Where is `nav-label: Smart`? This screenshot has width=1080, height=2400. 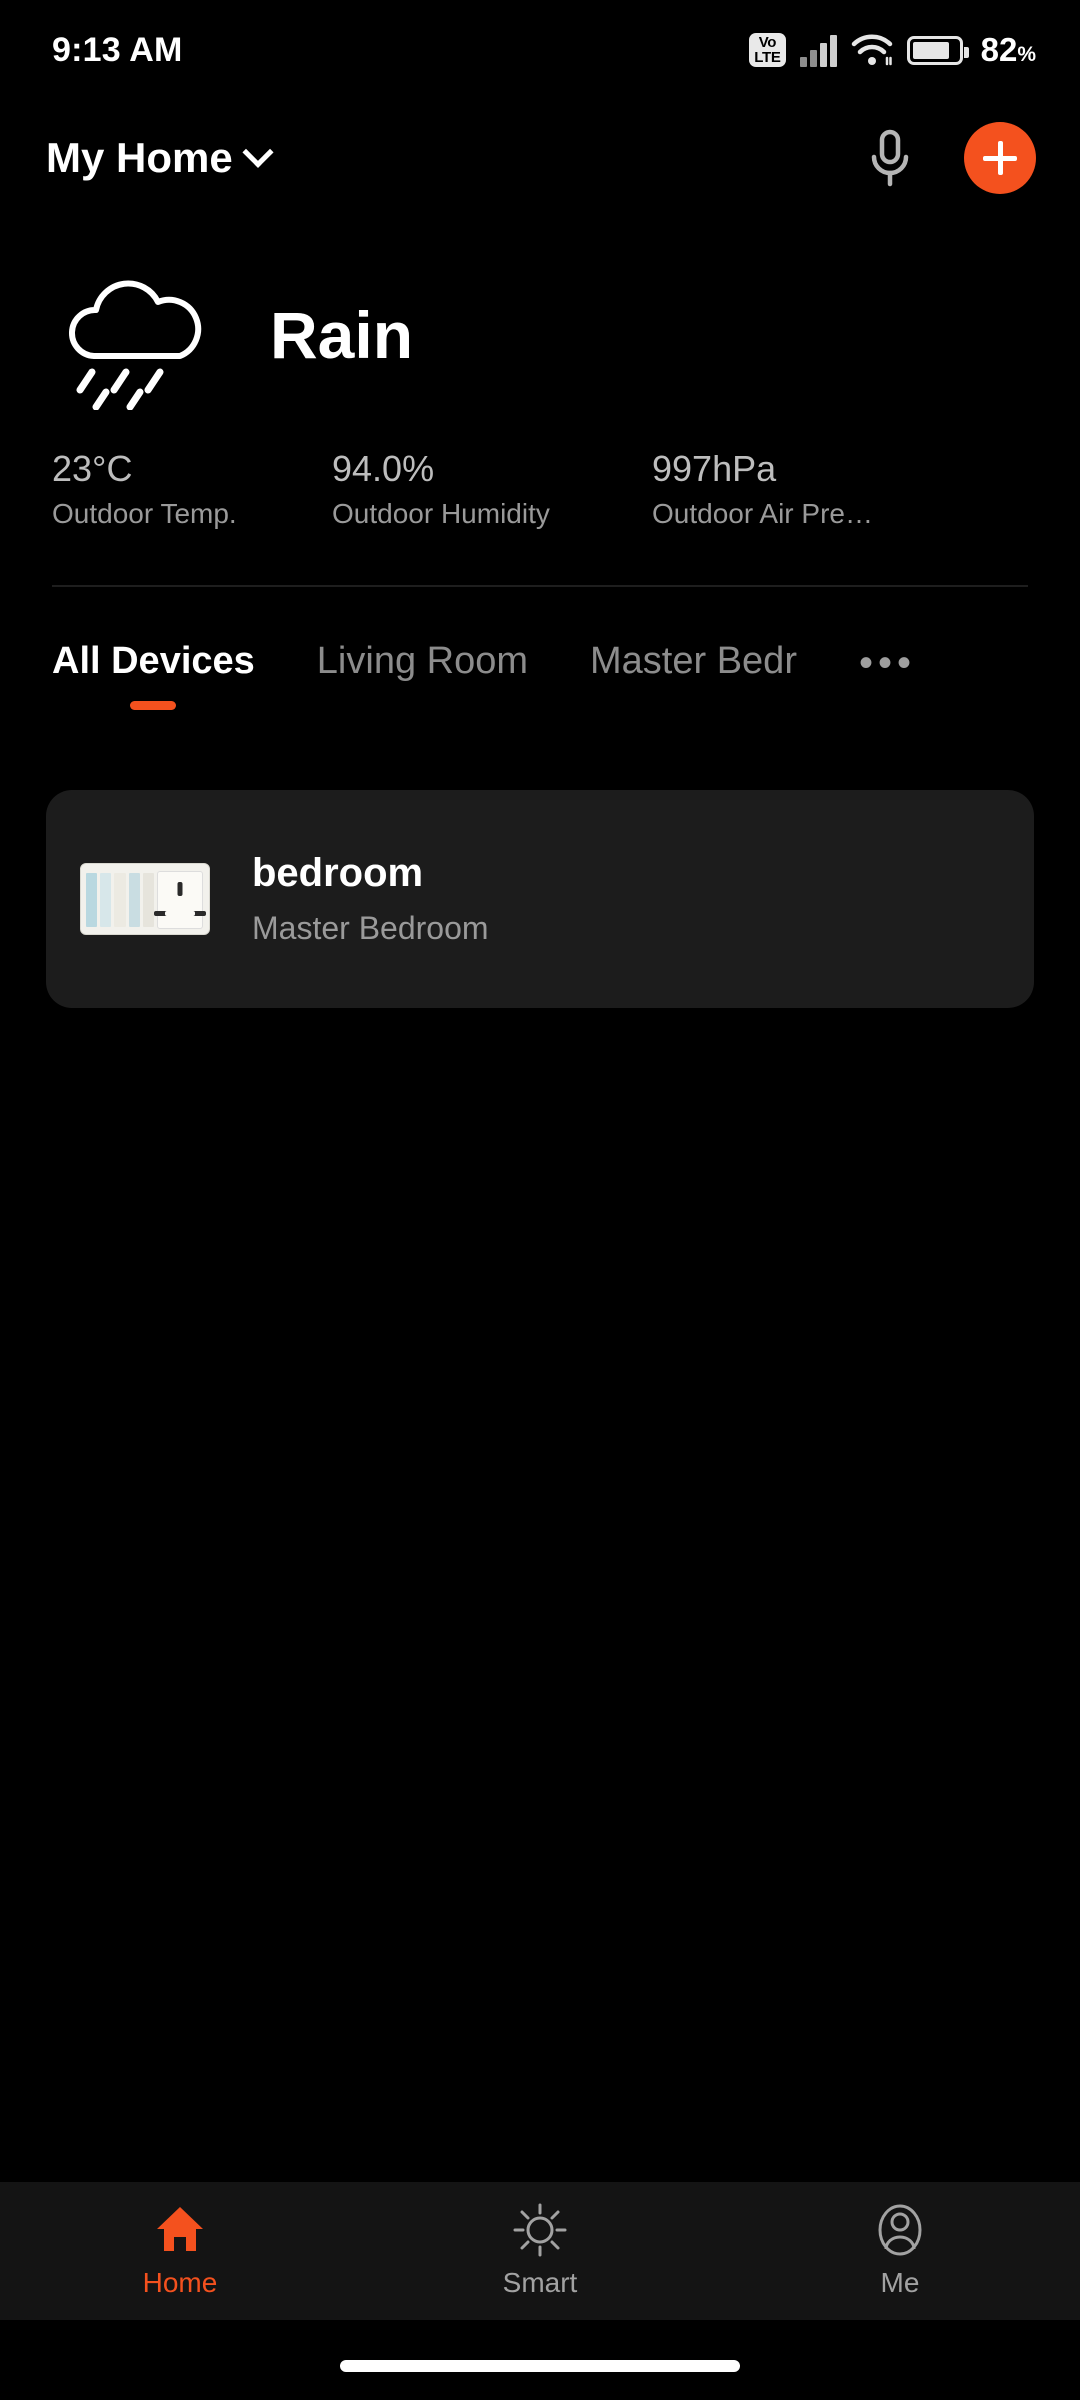 nav-label: Smart is located at coordinates (540, 2282).